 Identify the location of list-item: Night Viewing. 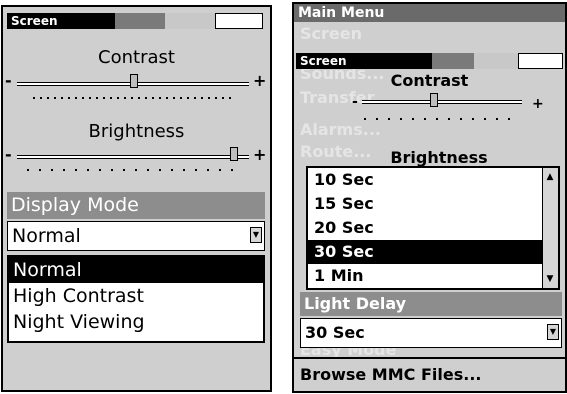
(136, 322).